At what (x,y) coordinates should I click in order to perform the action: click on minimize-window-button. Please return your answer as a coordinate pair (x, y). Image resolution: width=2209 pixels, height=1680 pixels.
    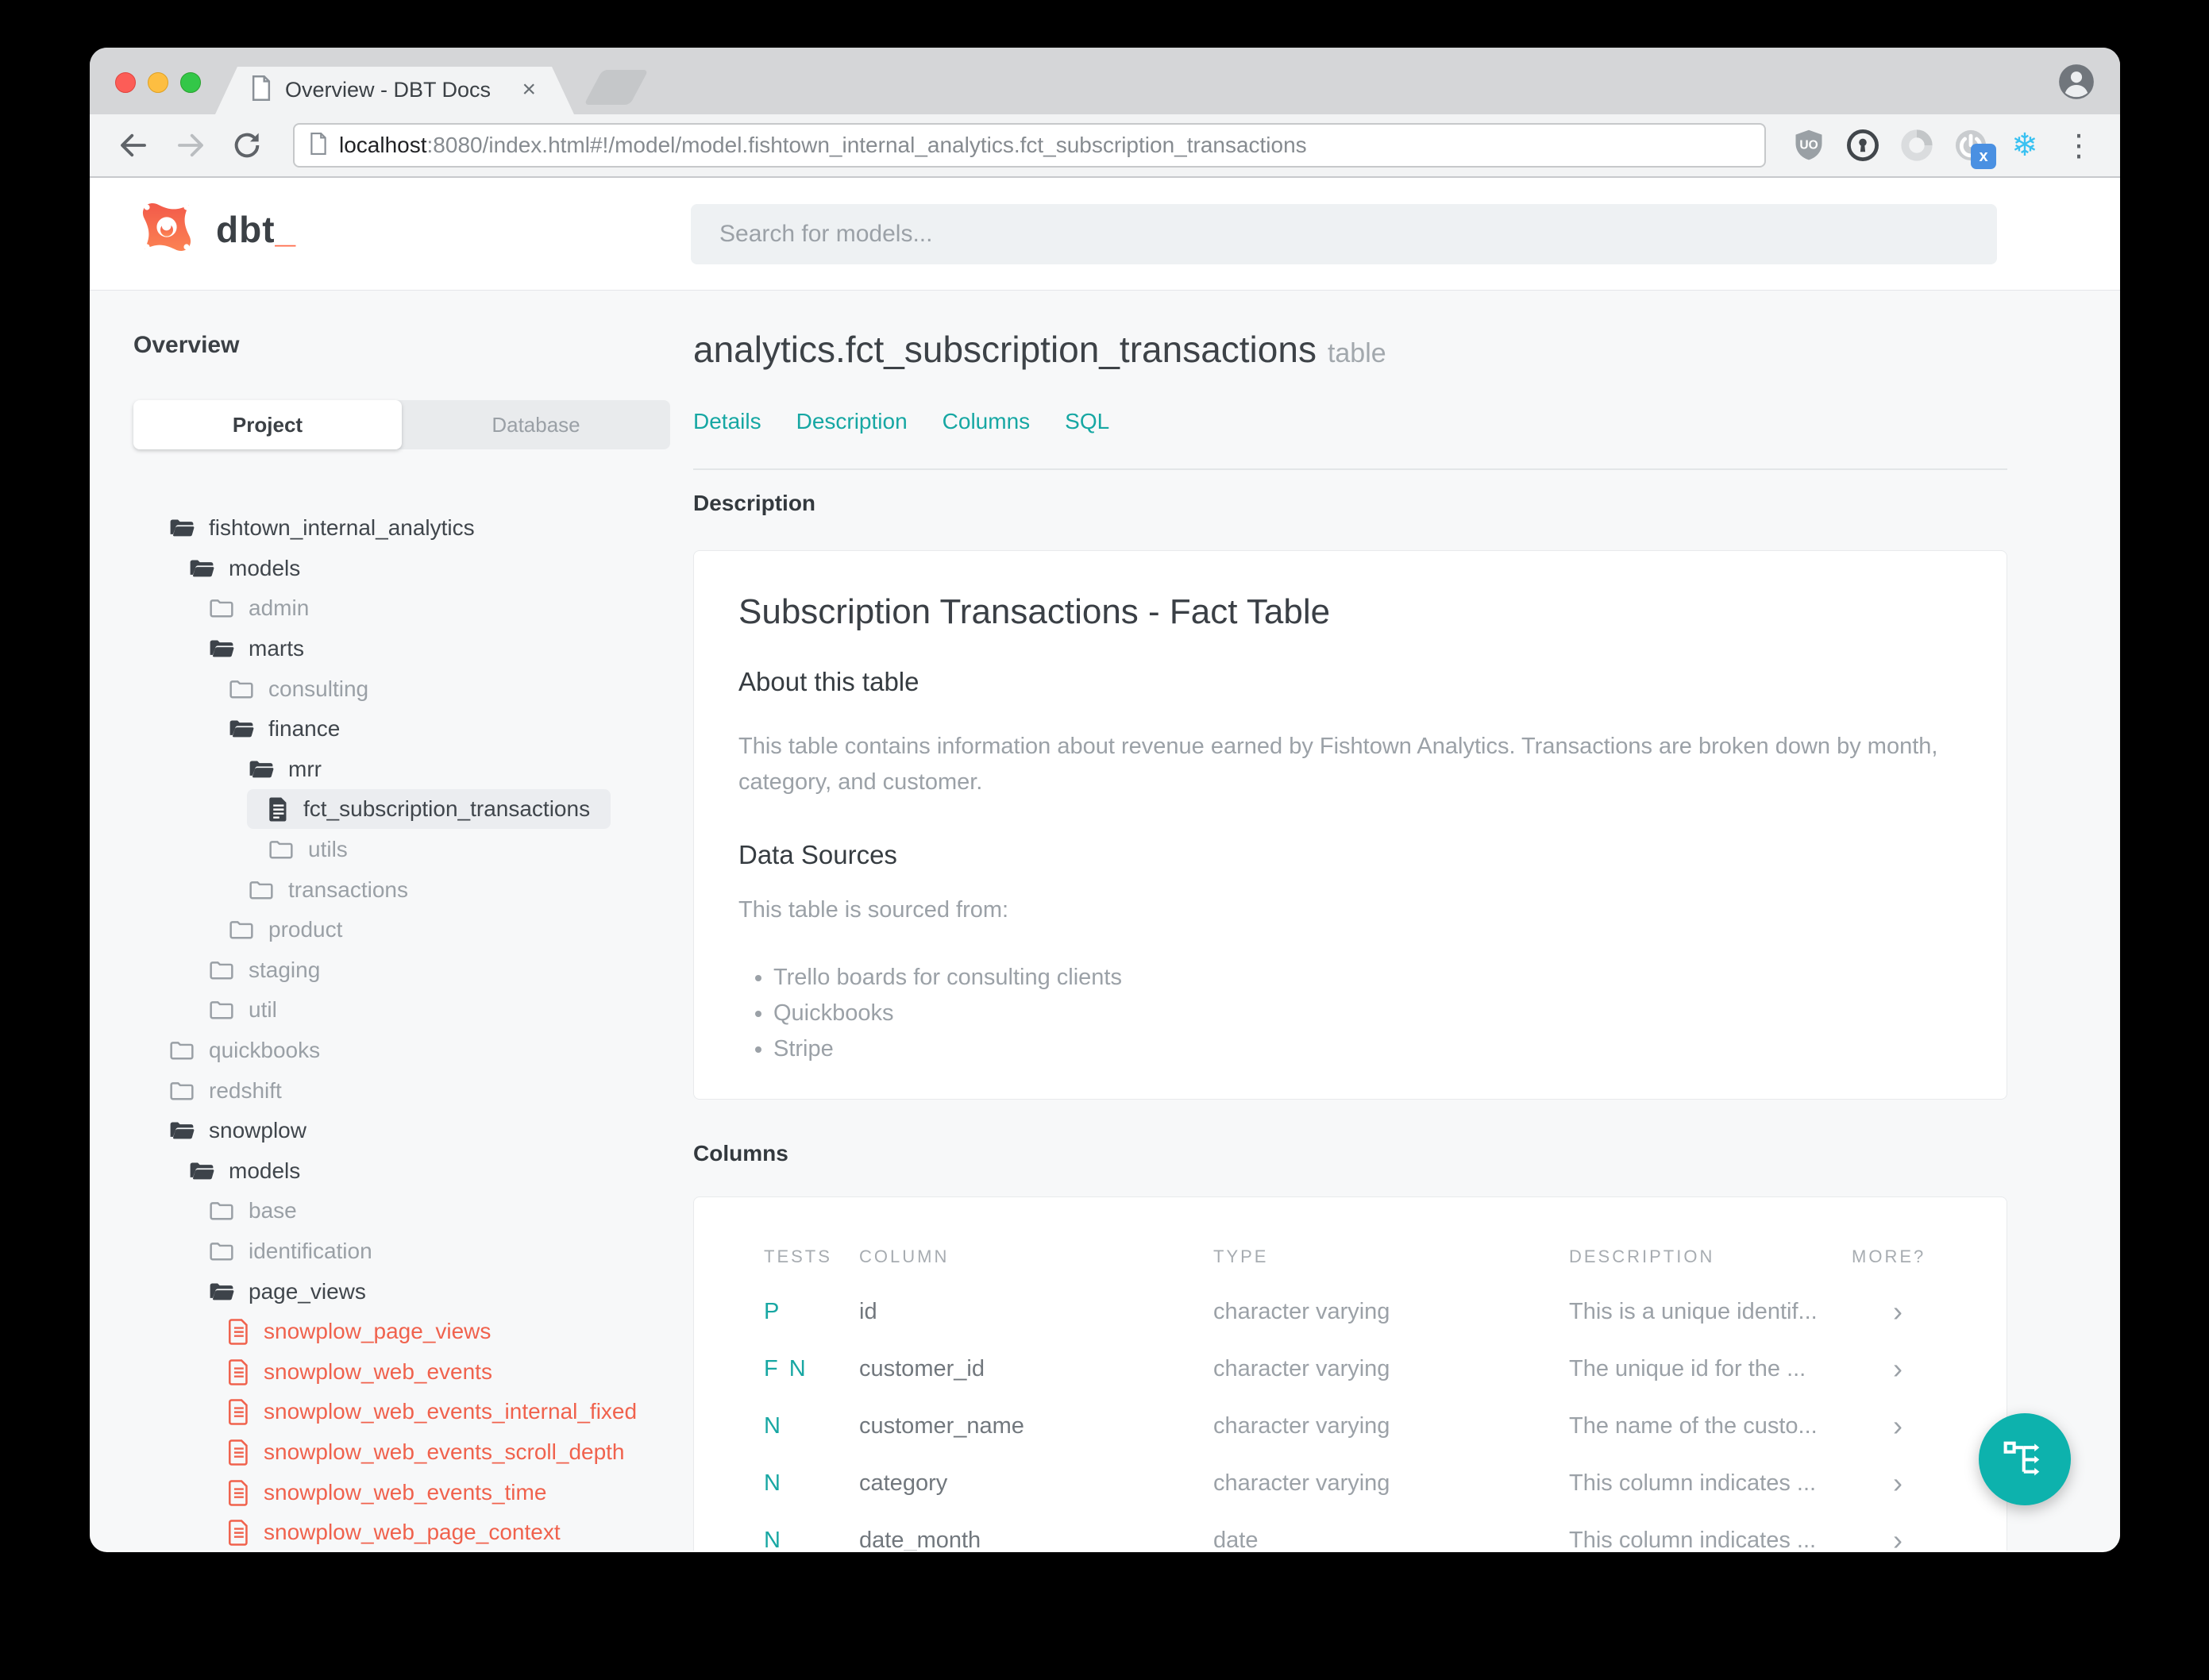
    Looking at the image, I should click on (158, 82).